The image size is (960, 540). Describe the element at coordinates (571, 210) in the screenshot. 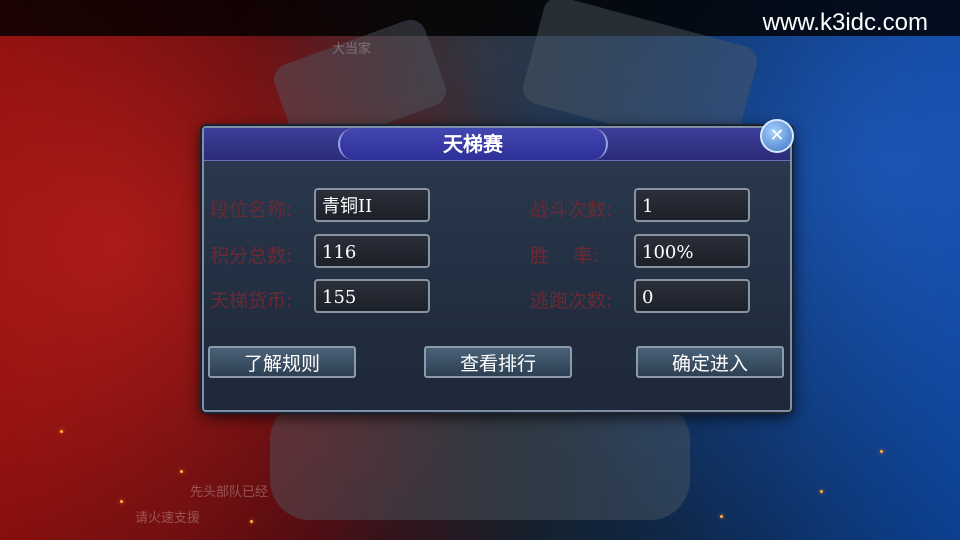

I see `battle-count-label: 战斗次数:` at that location.